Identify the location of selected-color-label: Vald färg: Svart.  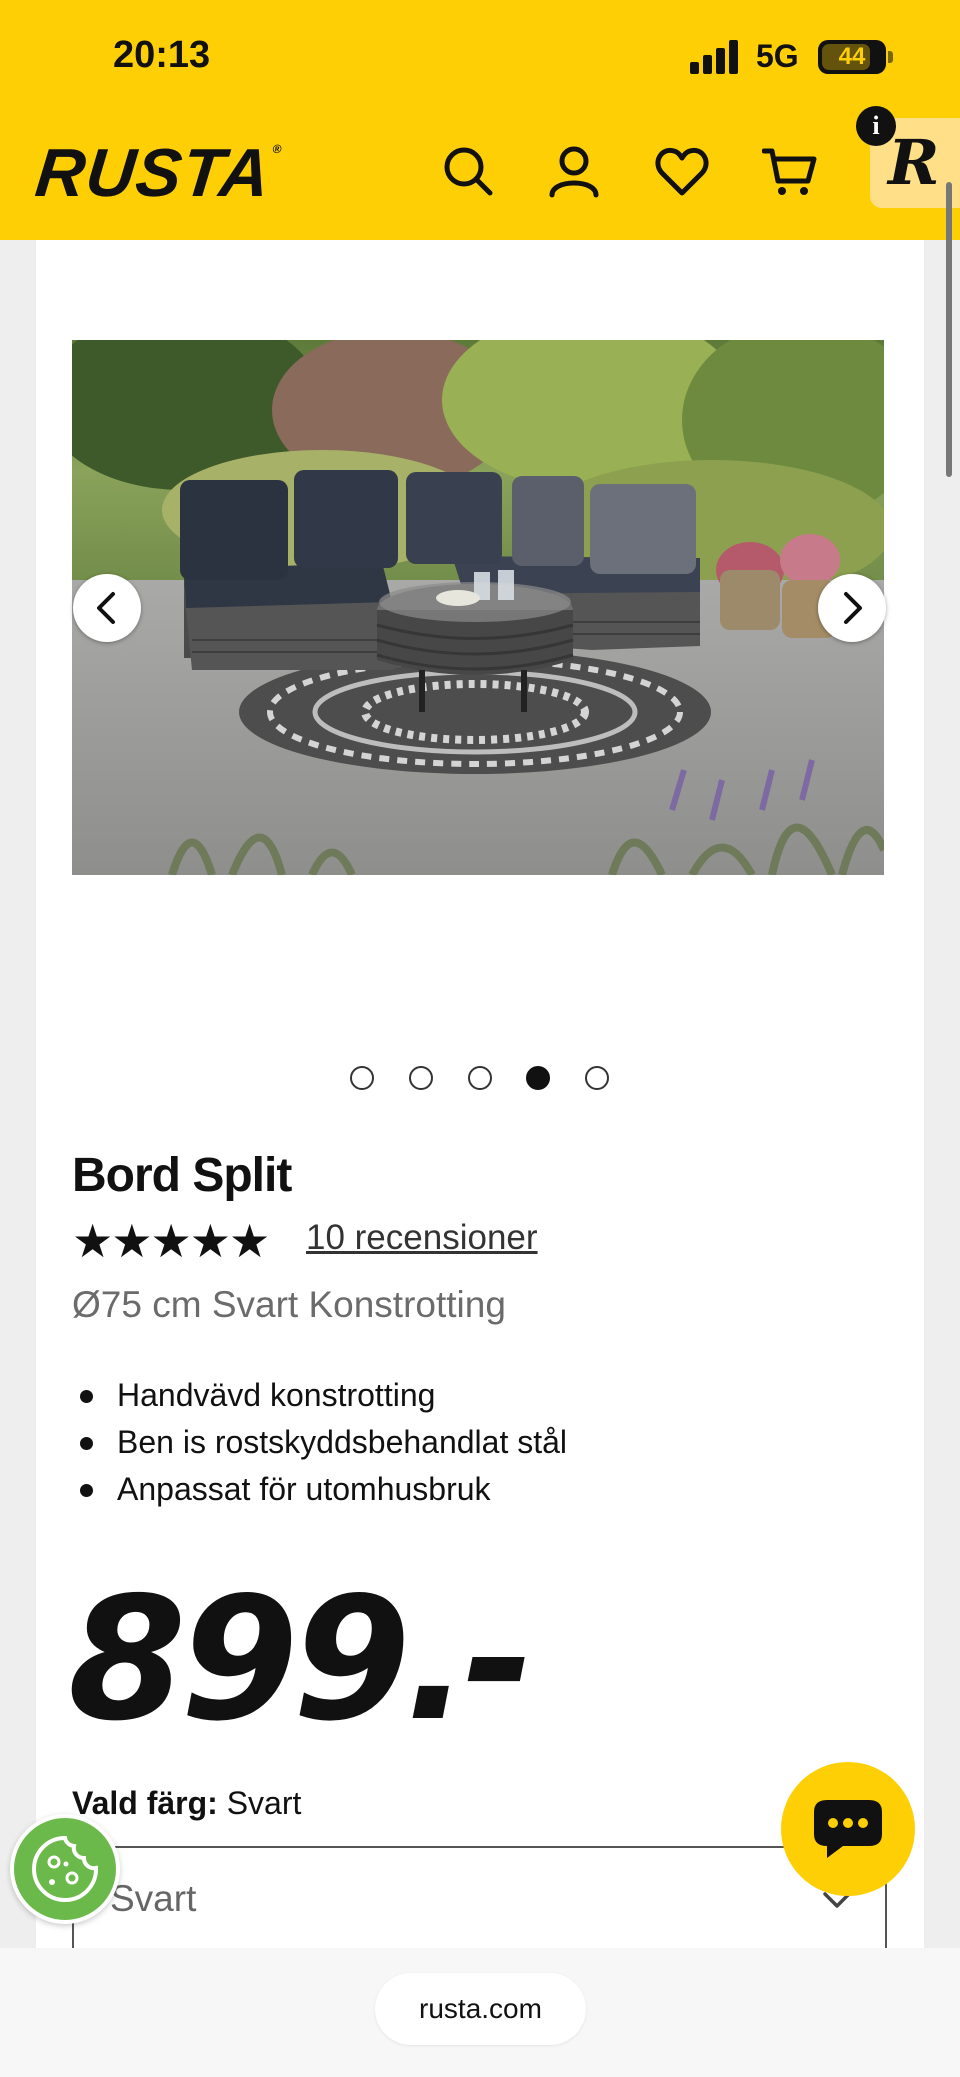
(186, 1803).